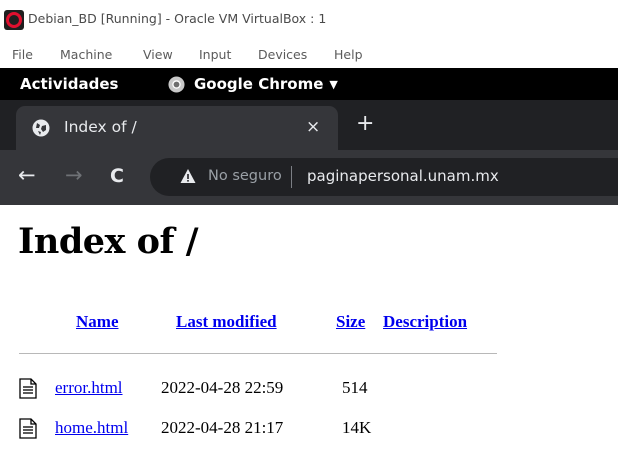 The width and height of the screenshot is (618, 460). Describe the element at coordinates (291, 177) in the screenshot. I see `address-separator` at that location.